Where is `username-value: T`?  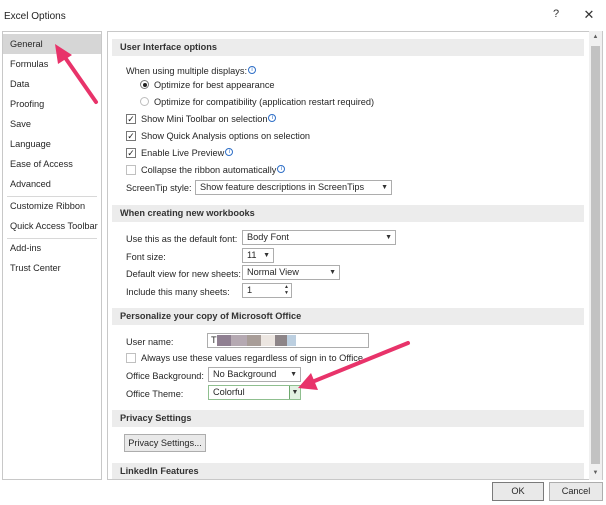
username-value: T is located at coordinates (214, 340).